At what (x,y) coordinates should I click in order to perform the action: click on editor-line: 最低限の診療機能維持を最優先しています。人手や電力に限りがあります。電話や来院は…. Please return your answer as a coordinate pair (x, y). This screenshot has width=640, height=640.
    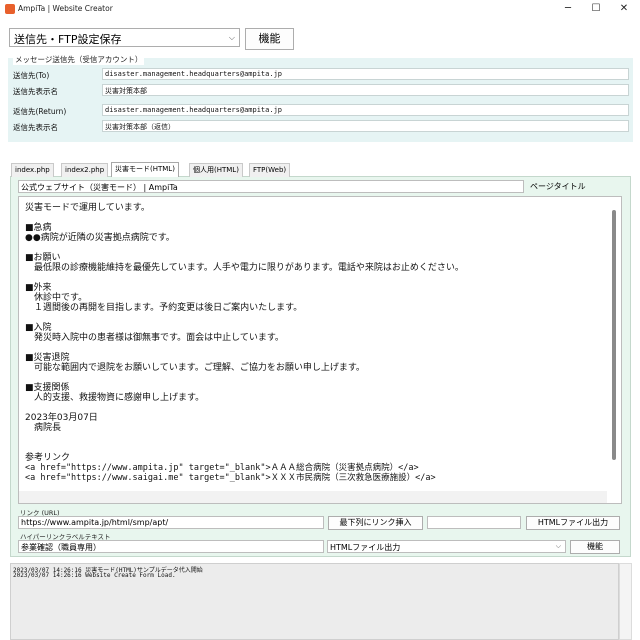
    Looking at the image, I should click on (244, 268).